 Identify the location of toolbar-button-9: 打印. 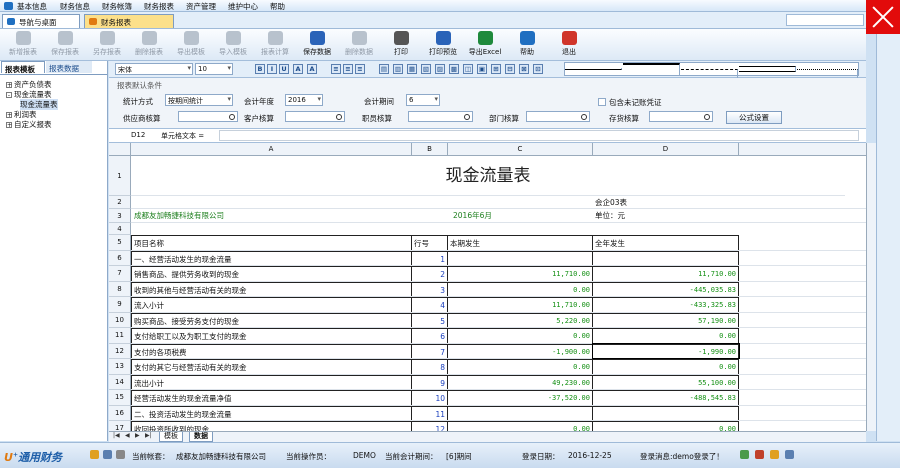
(401, 45).